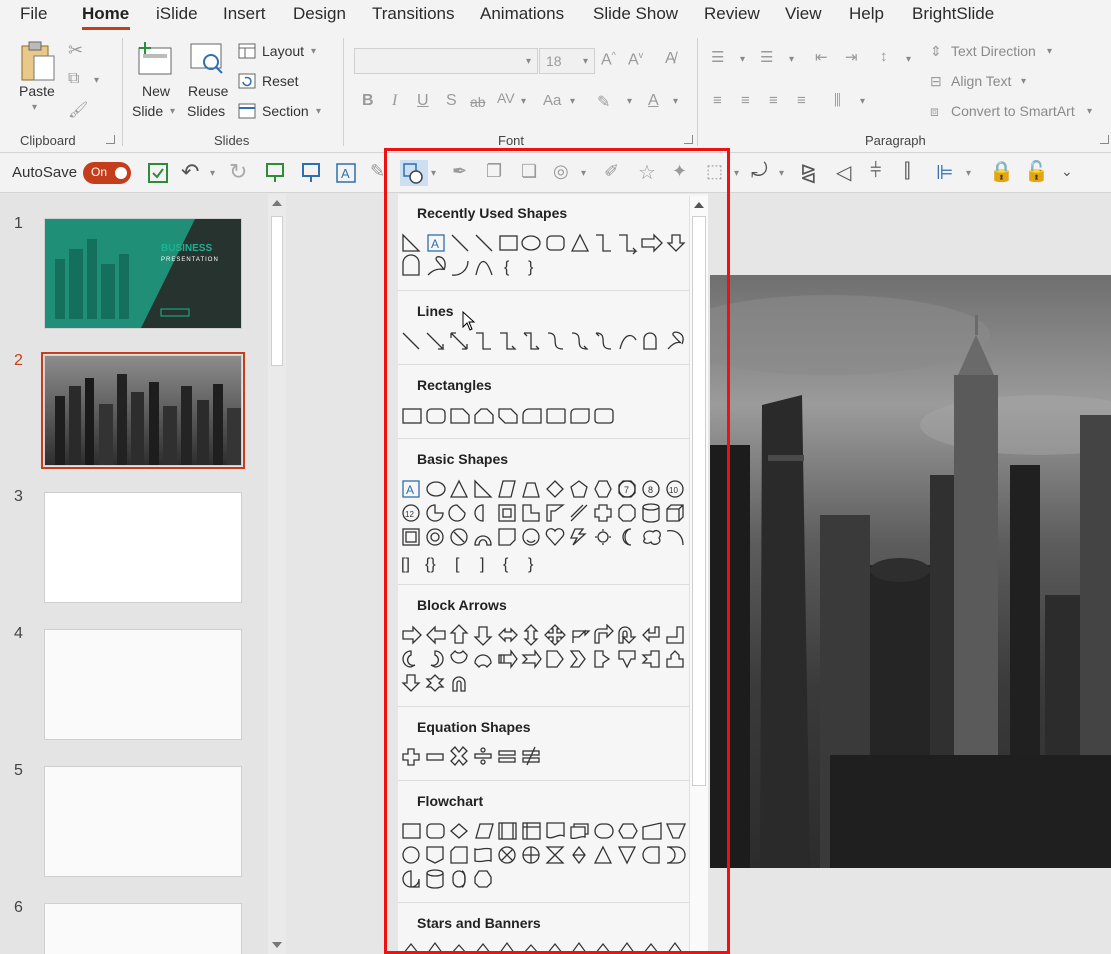 The width and height of the screenshot is (1111, 954). What do you see at coordinates (280, 81) in the screenshot?
I see `reset-button: Reset` at bounding box center [280, 81].